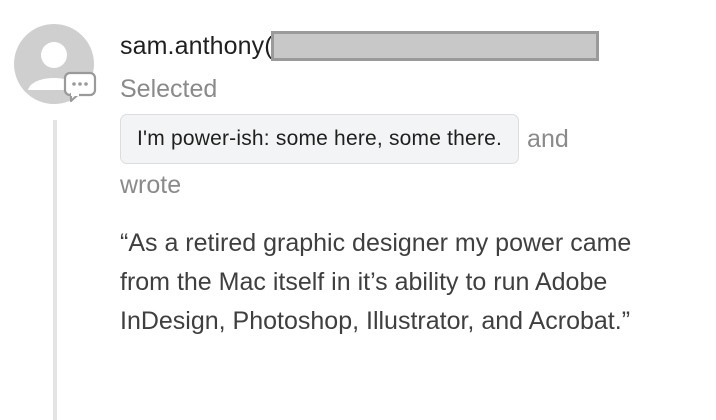 The height and width of the screenshot is (420, 716). I want to click on speech-bubble-icon, so click(80, 87).